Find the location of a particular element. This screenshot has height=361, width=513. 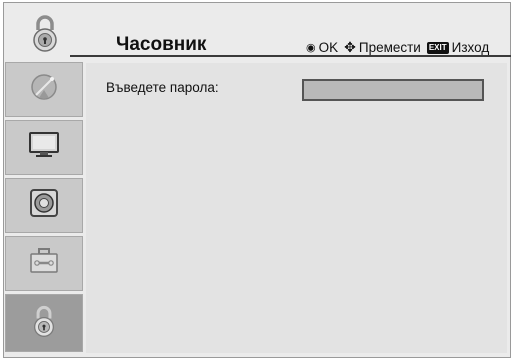

sidebar is located at coordinates (44, 207).